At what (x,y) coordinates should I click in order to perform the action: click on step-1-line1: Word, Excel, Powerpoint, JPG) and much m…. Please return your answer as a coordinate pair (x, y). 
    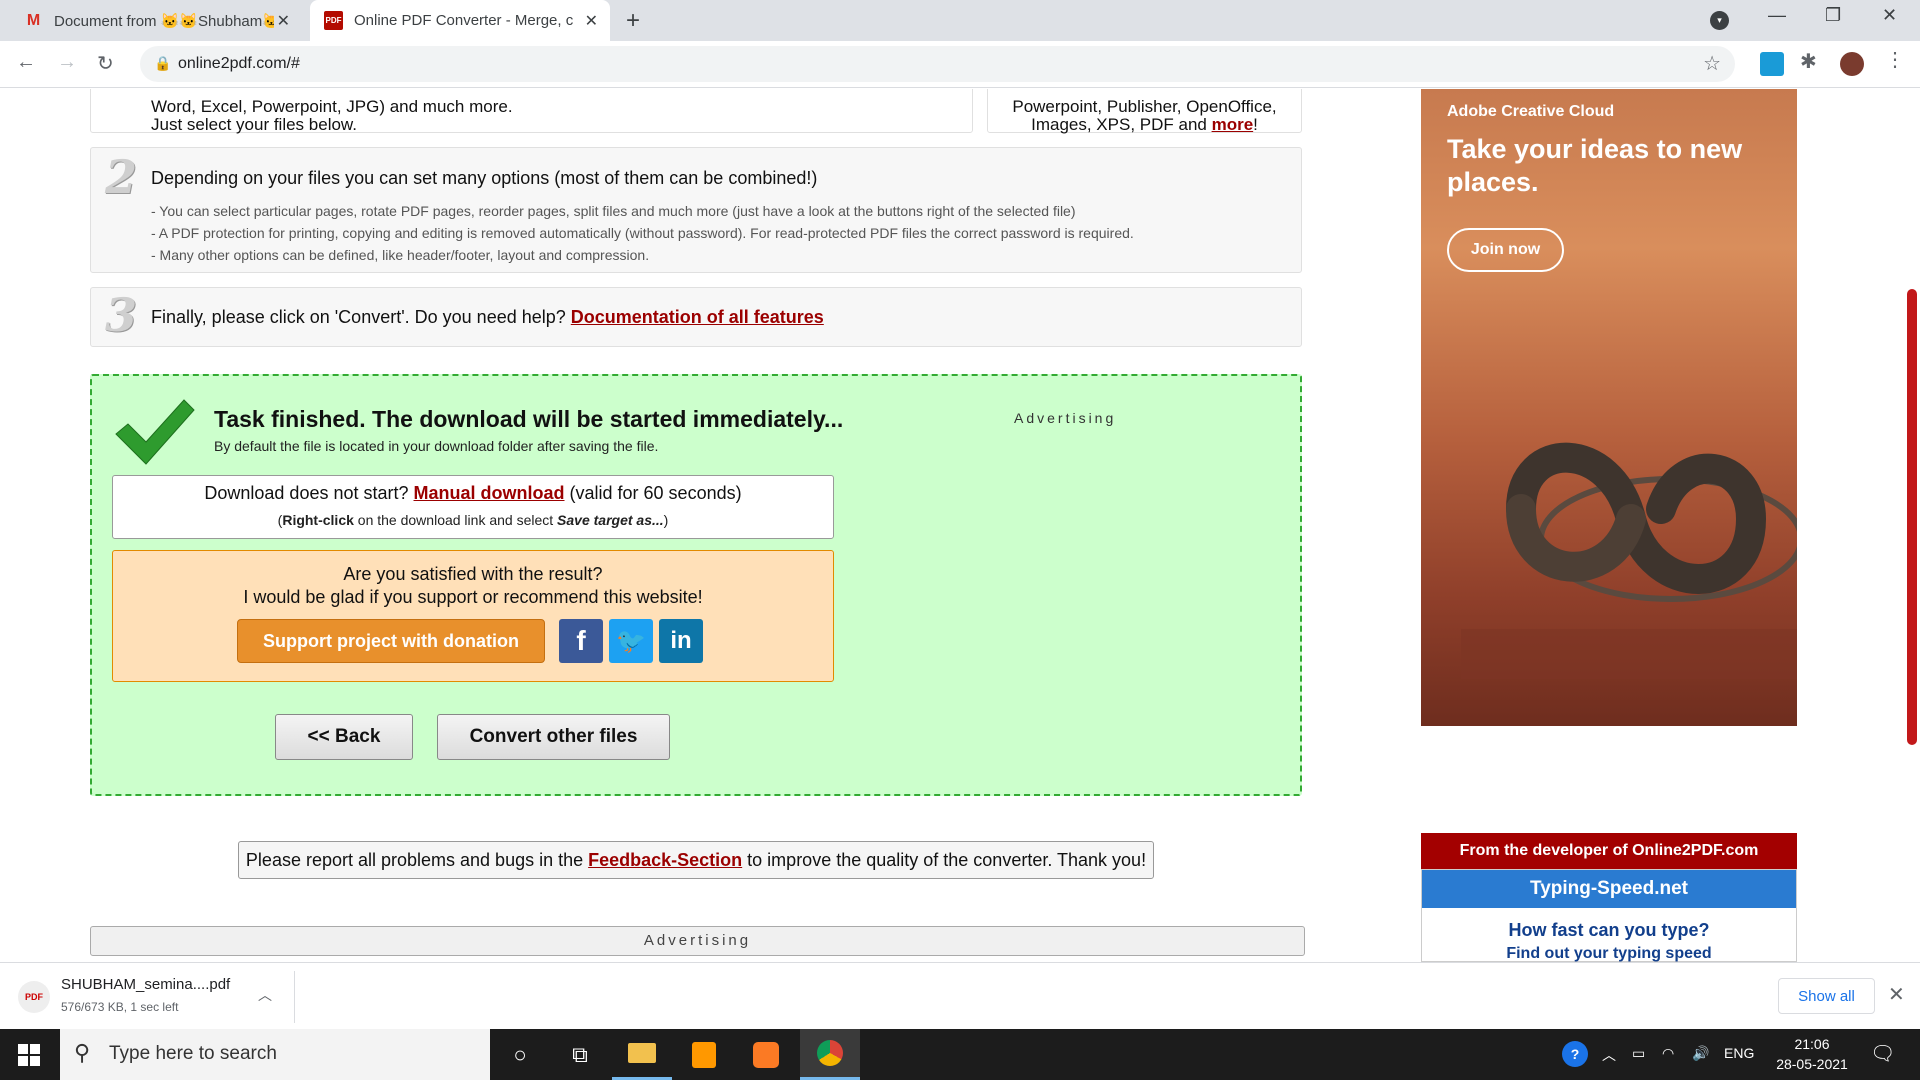
    Looking at the image, I should click on (332, 106).